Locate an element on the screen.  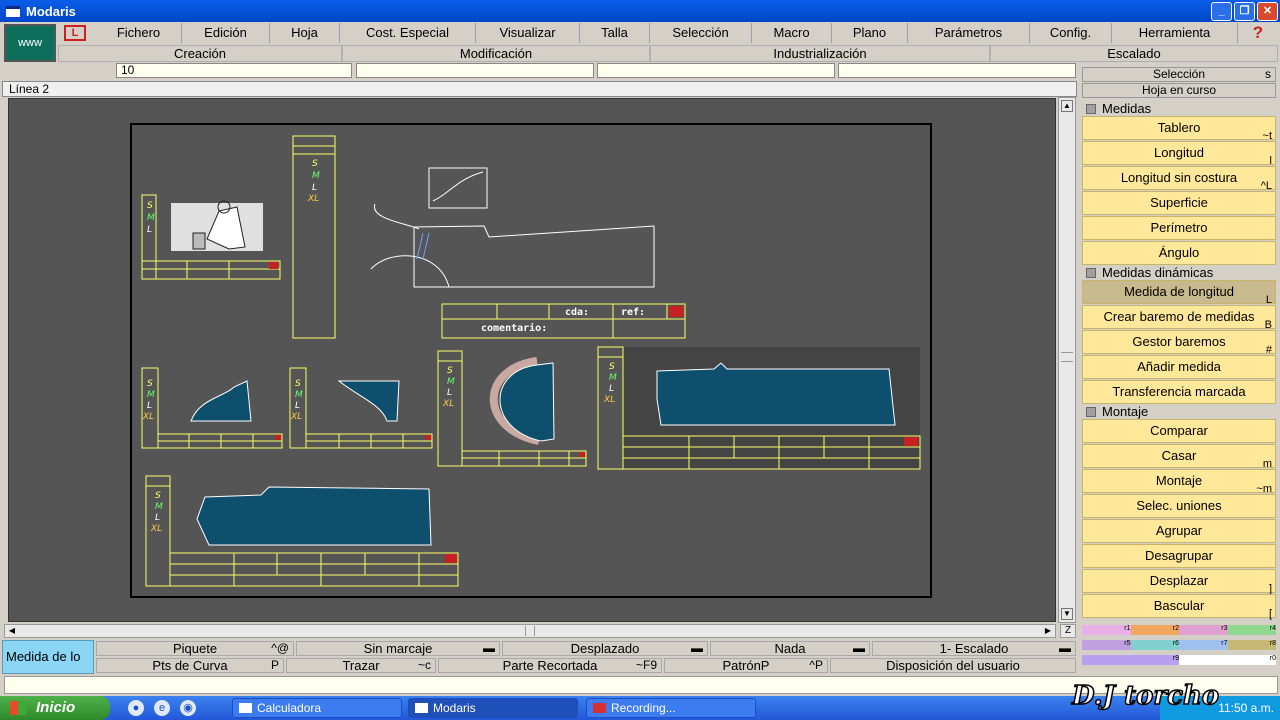
btn-bascular: Bascular[ is located at coordinates (1179, 607).